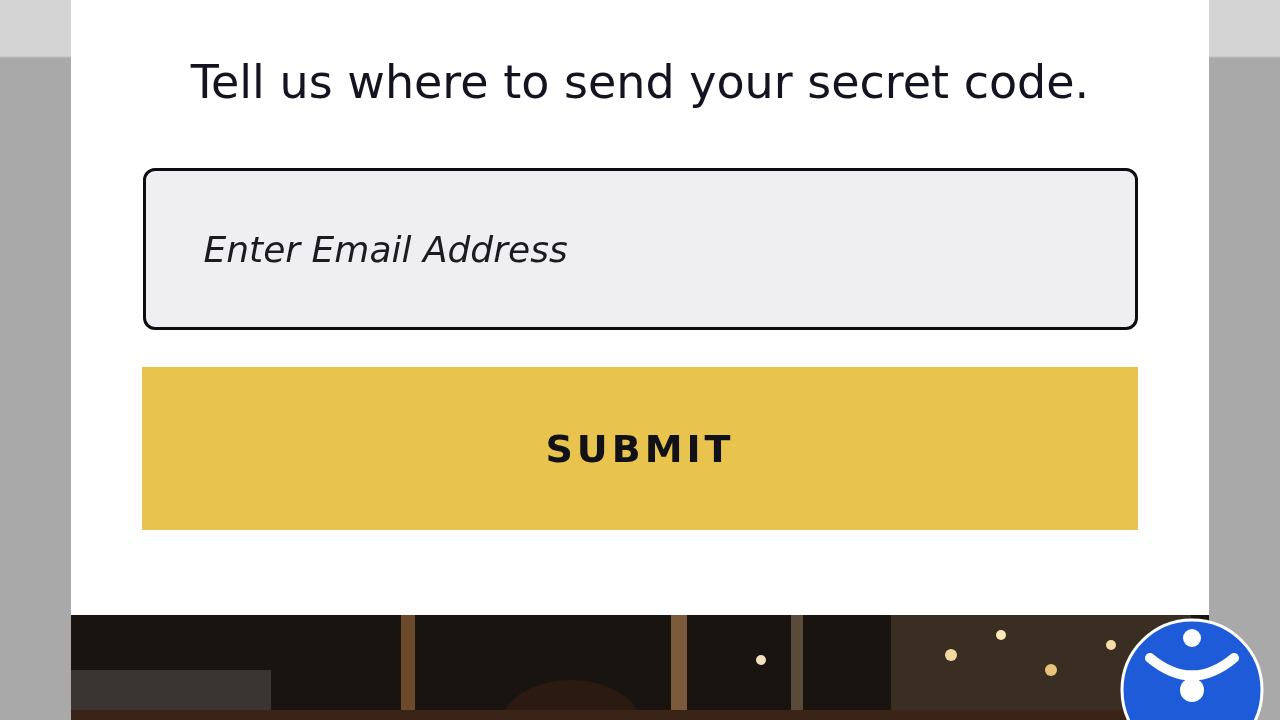  Describe the element at coordinates (640, 82) in the screenshot. I see `heading: Tell us where to send your secret code.` at that location.